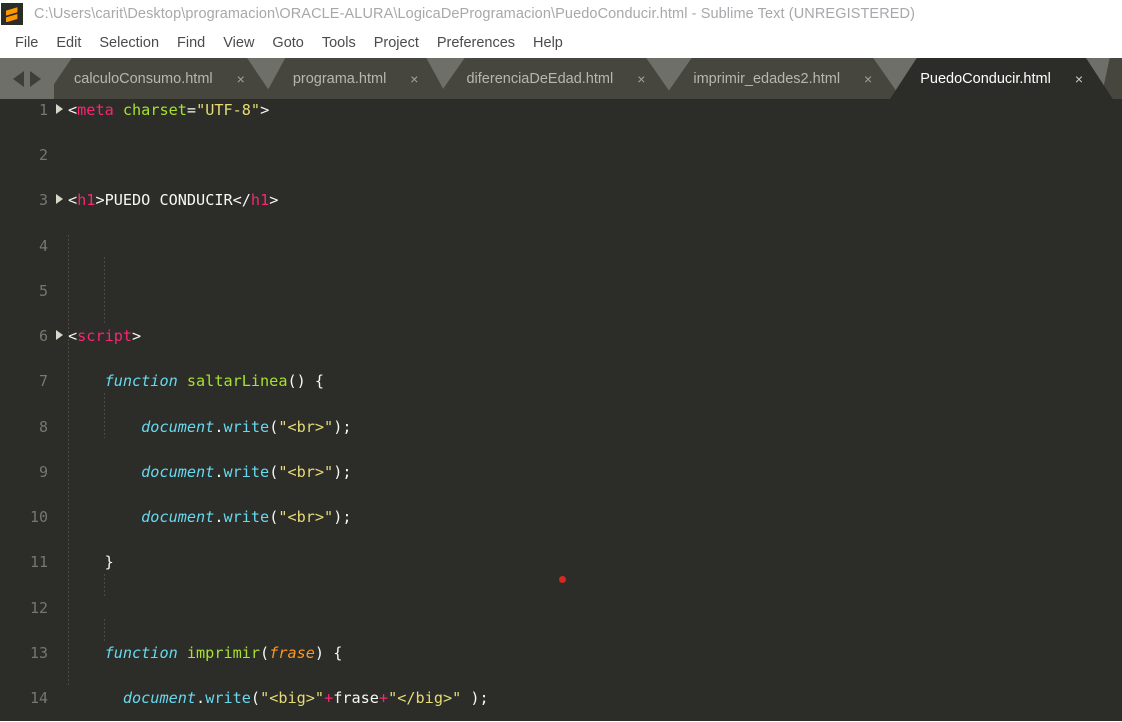 Image resolution: width=1122 pixels, height=722 pixels. Describe the element at coordinates (476, 43) in the screenshot. I see `menu-item-preferences: Preferences` at that location.